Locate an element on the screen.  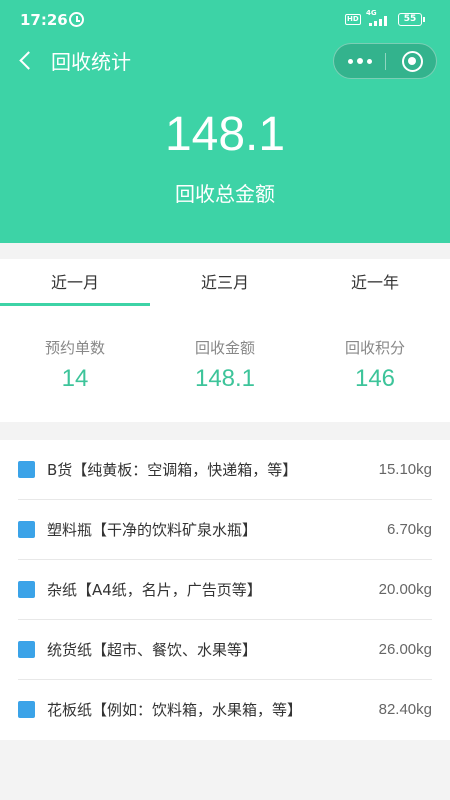
item-name: 塑料瓶【干净的饮料矿泉水瓶】 is located at coordinates (152, 530).